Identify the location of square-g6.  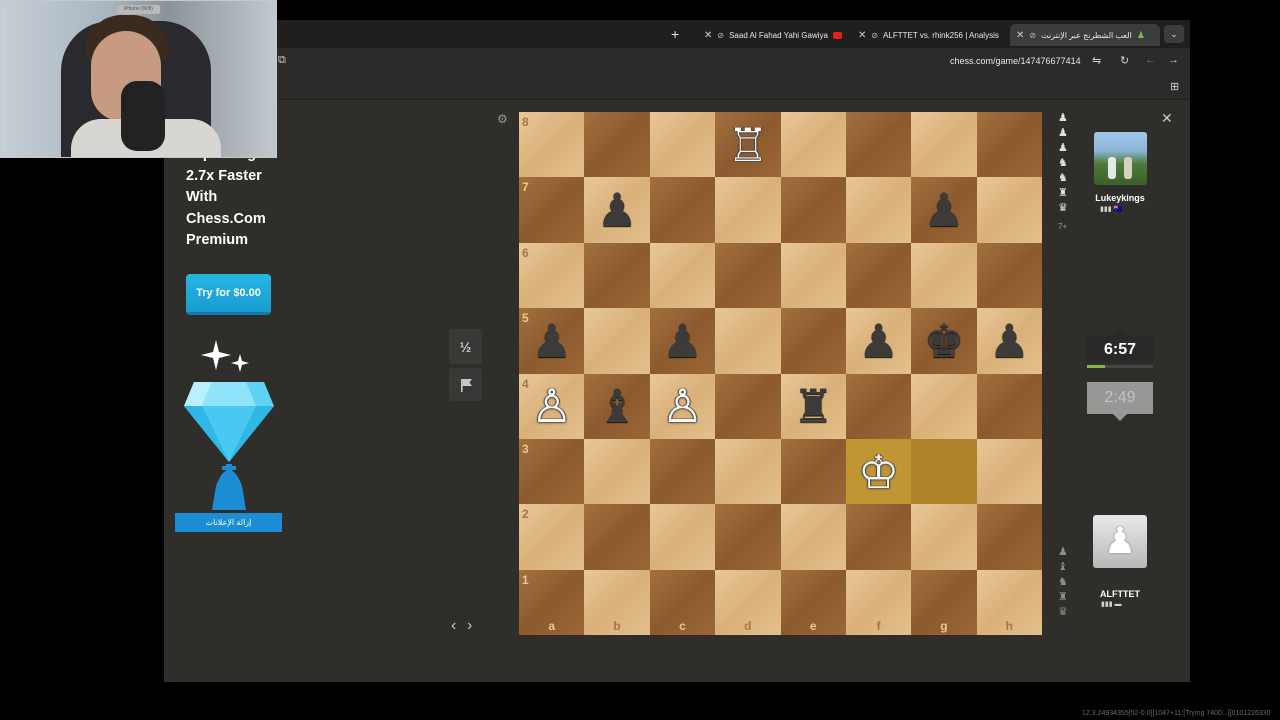
(944, 275).